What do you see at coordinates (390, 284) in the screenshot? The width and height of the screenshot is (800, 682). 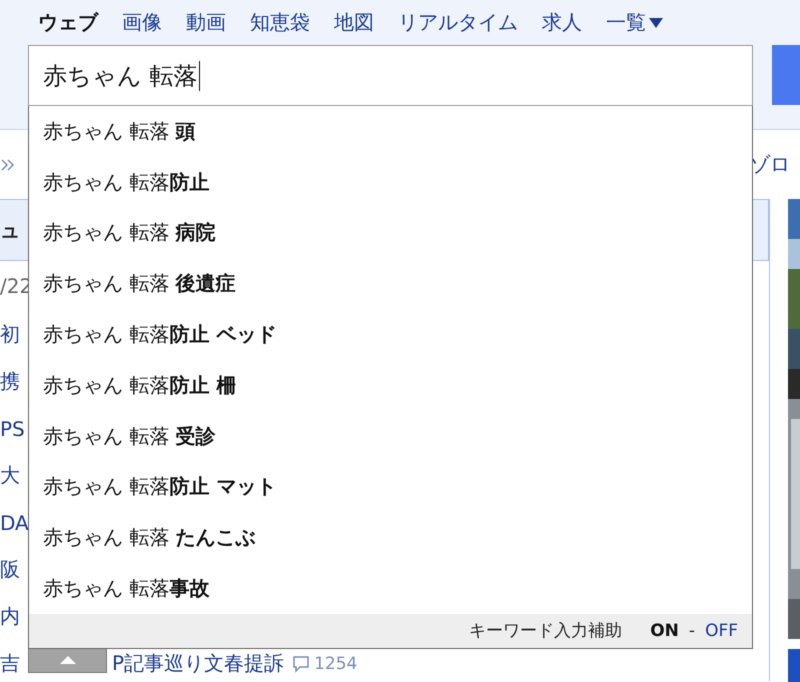 I see `suggestion-item: 赤ちゃん 転落 後遺症` at bounding box center [390, 284].